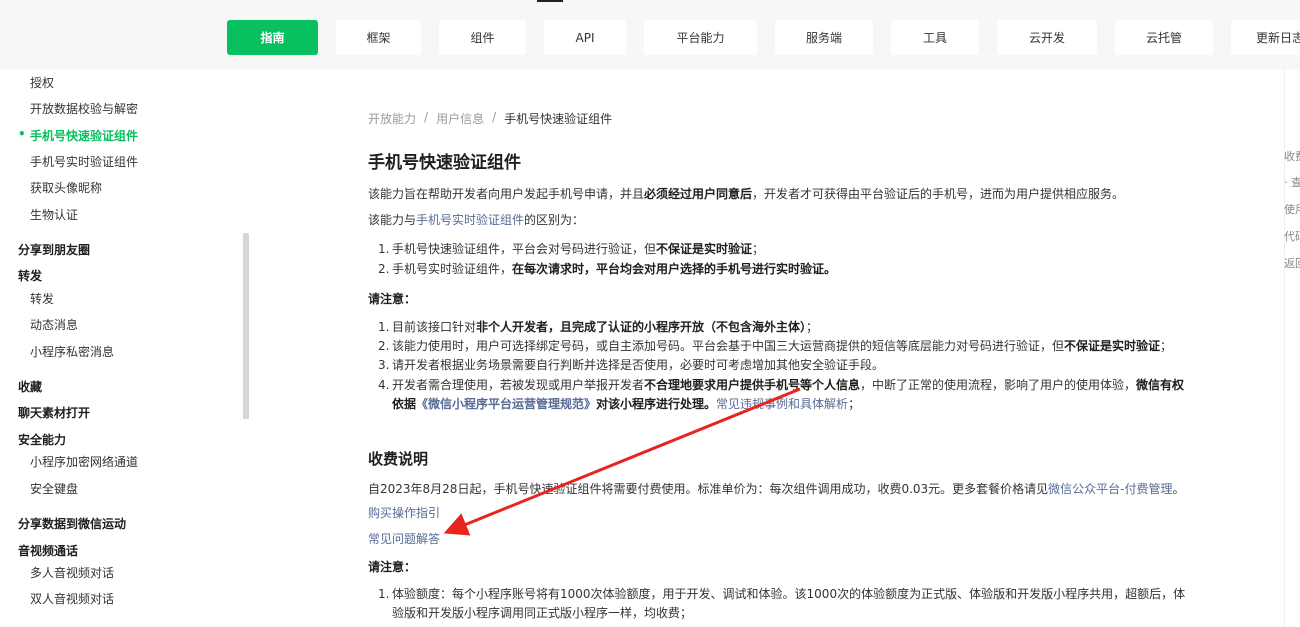 The height and width of the screenshot is (627, 1300). I want to click on page-title: 手机号快速验证组件, so click(444, 163).